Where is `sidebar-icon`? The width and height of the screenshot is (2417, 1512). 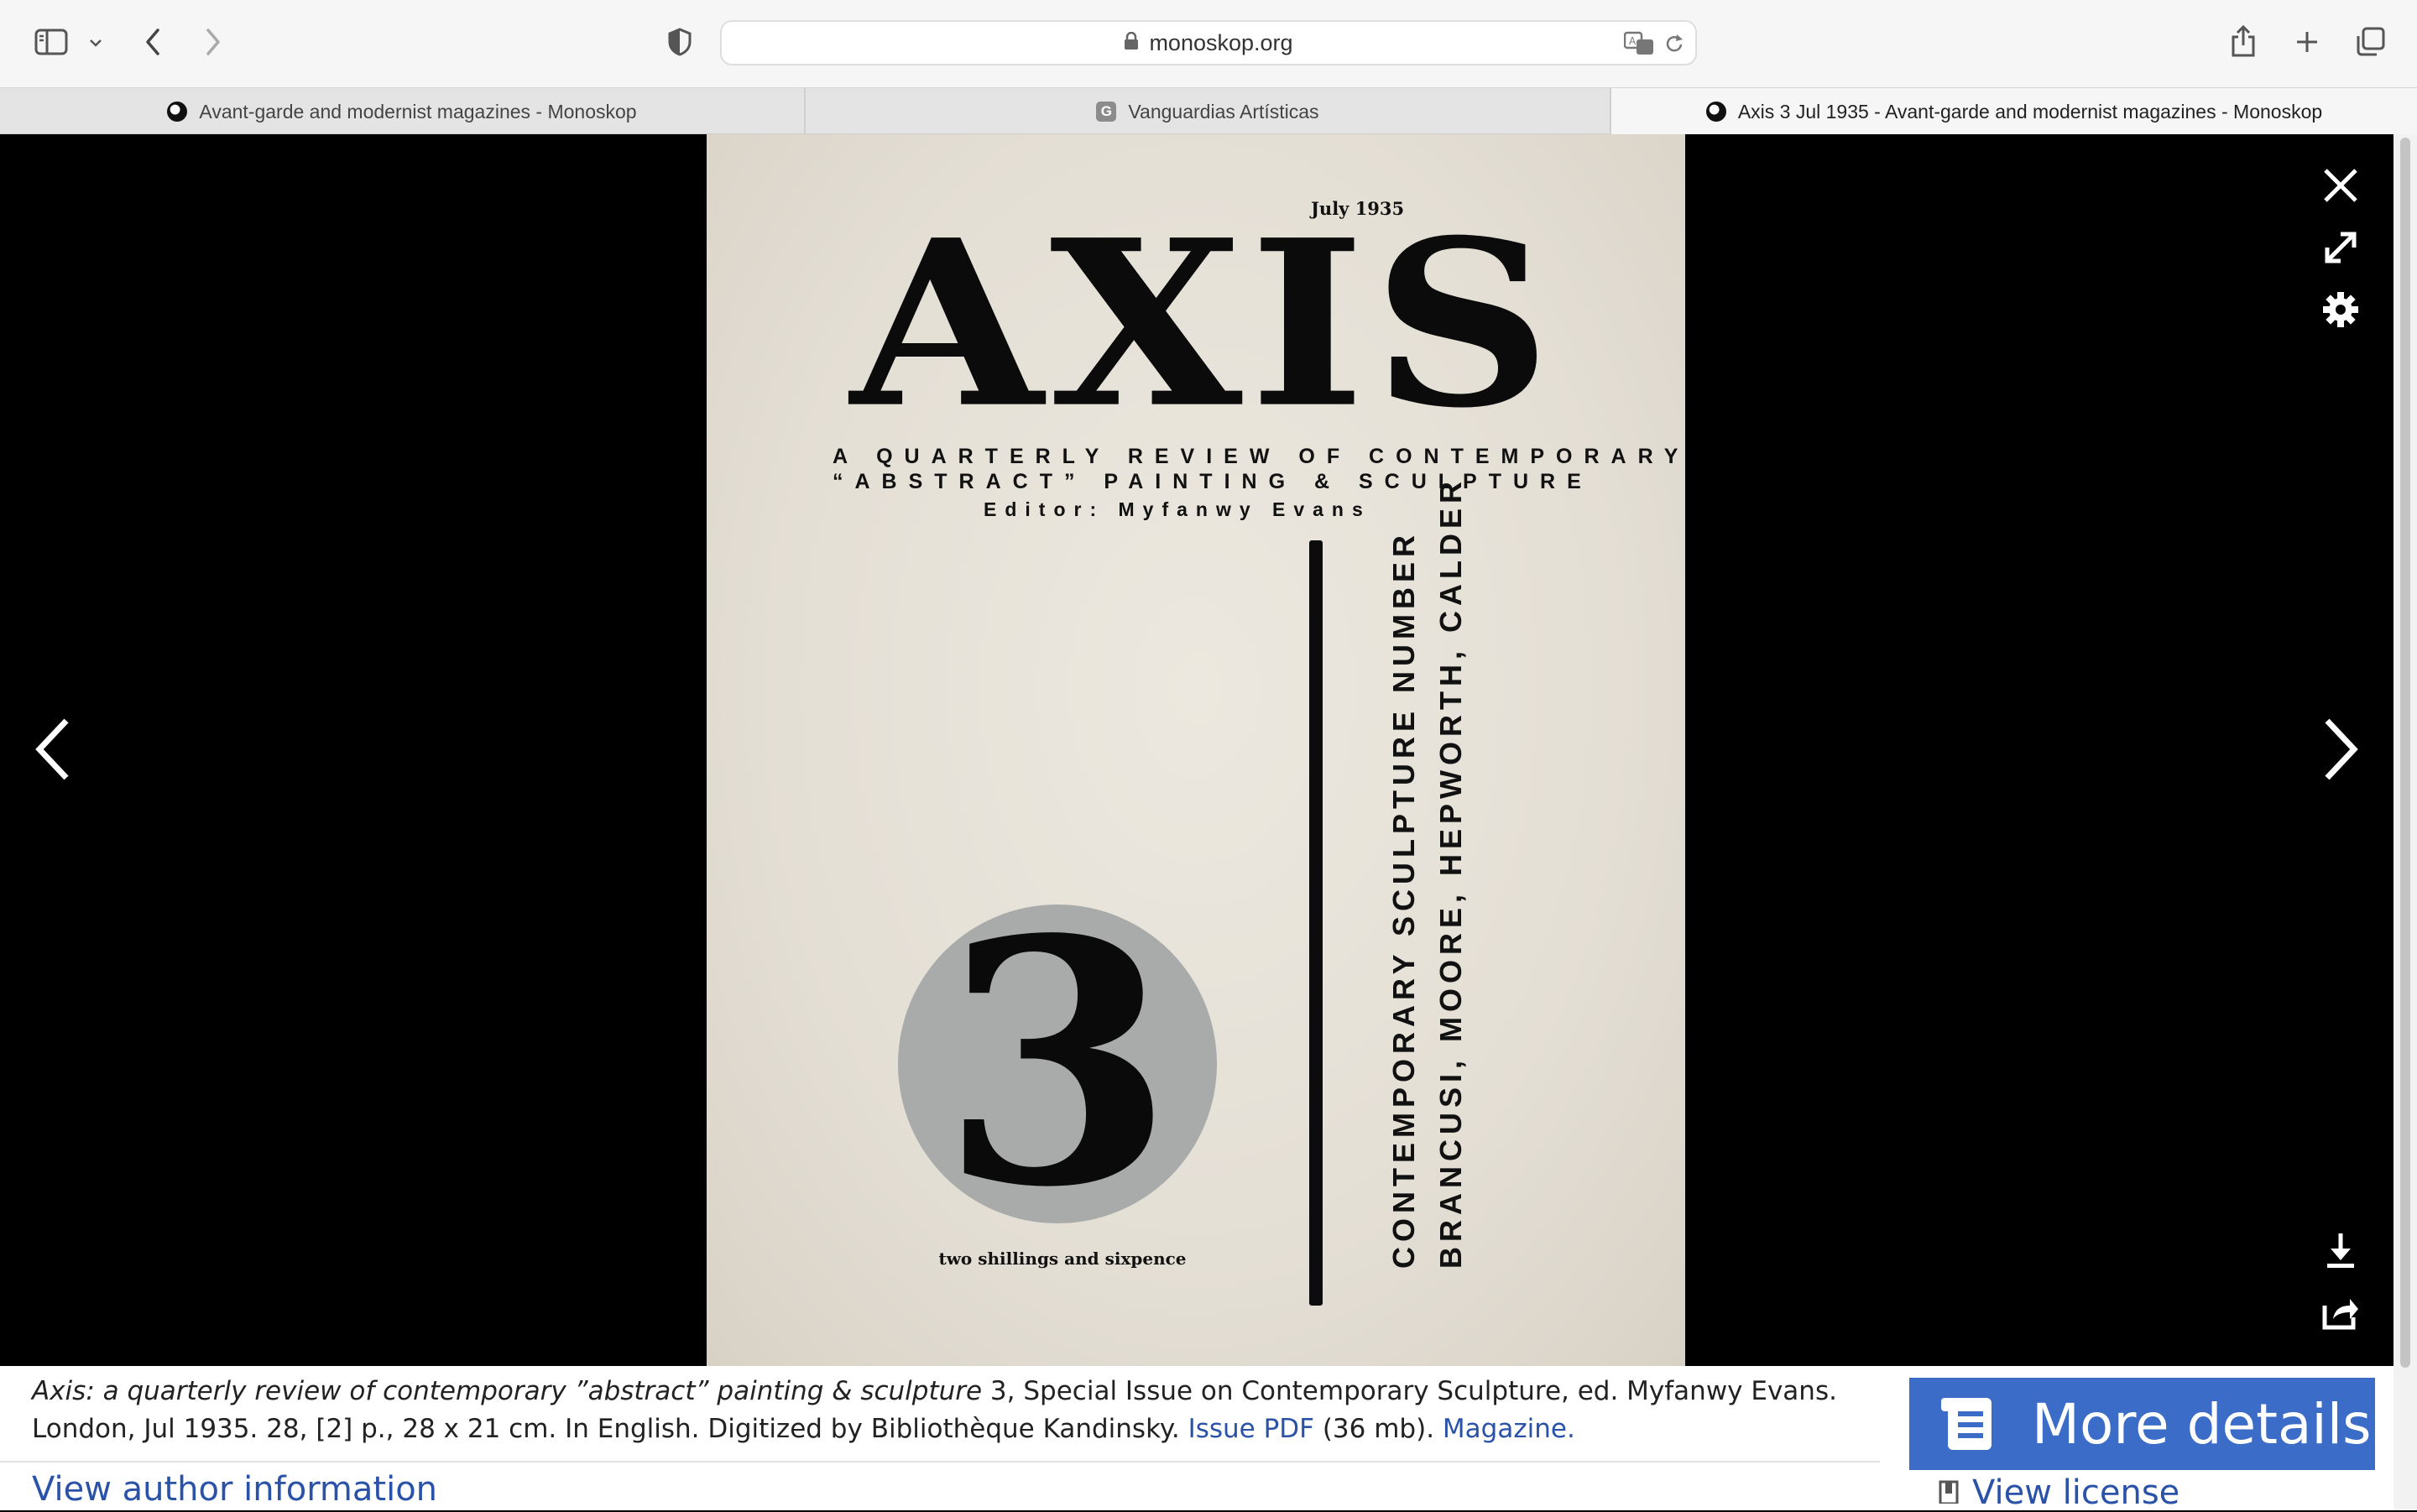 sidebar-icon is located at coordinates (51, 42).